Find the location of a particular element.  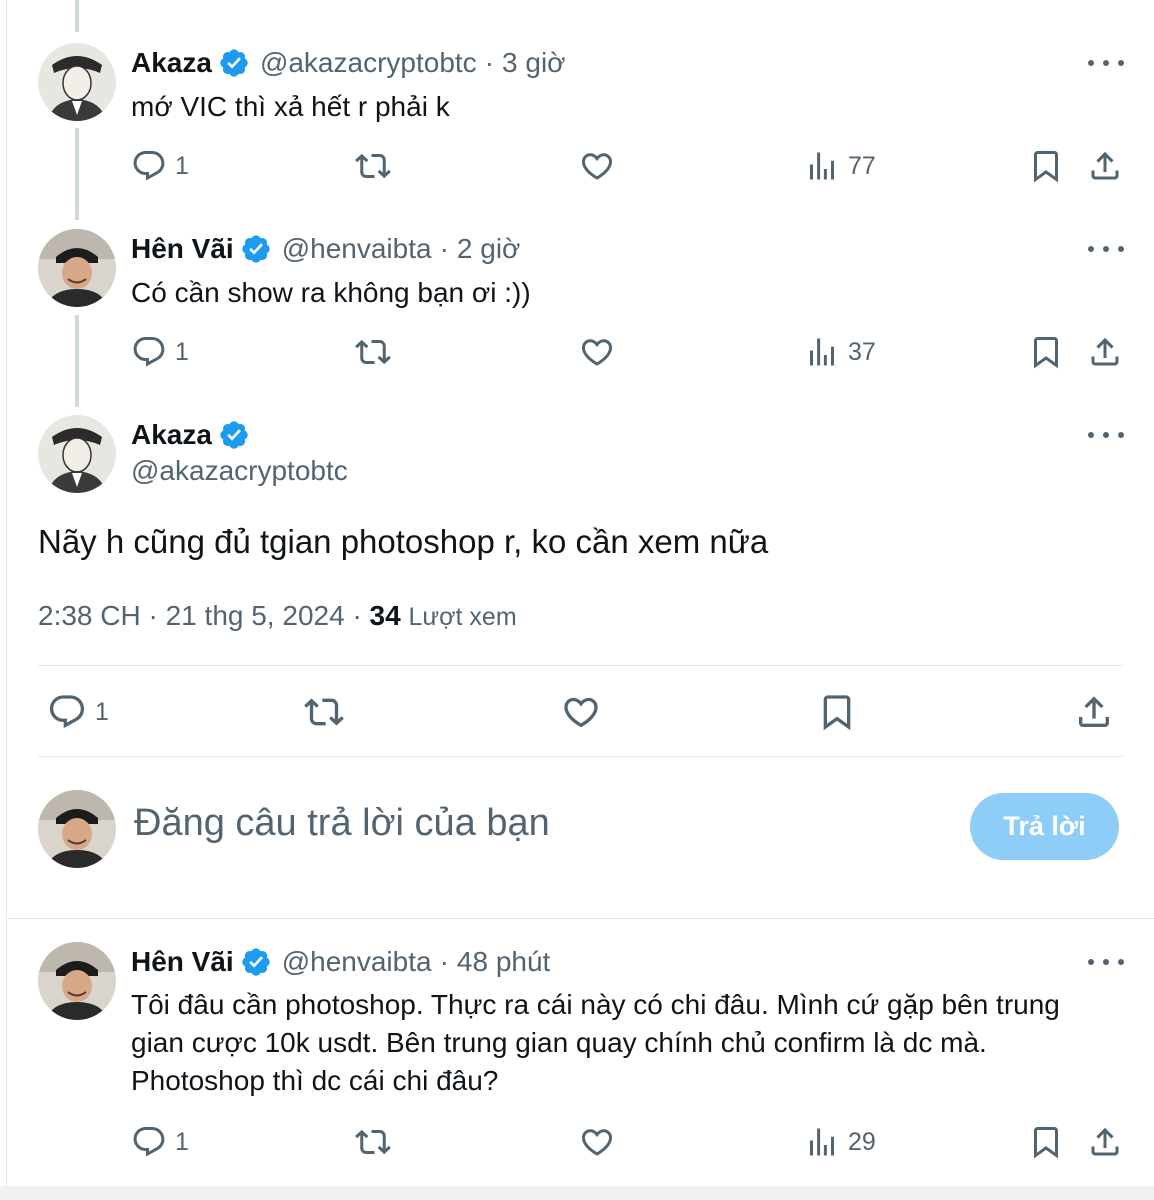

tweet-header: Akaza @akazacryptobtc · 3 giờ is located at coordinates (348, 63).